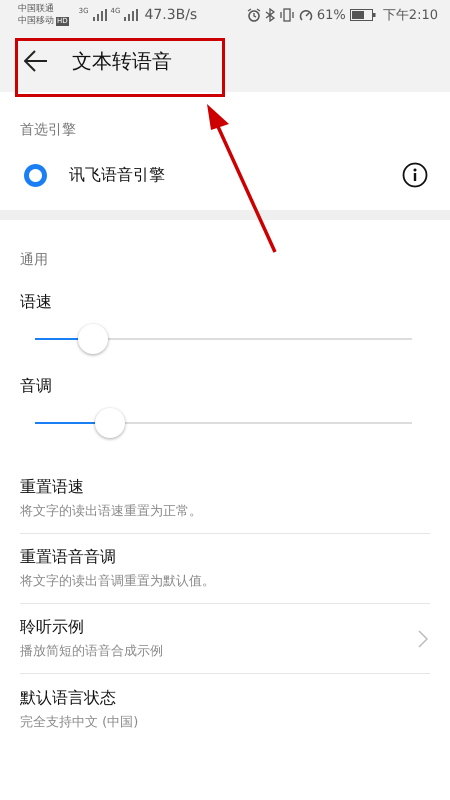 Image resolution: width=450 pixels, height=800 pixels. What do you see at coordinates (269, 15) in the screenshot?
I see `bluetooth-icon` at bounding box center [269, 15].